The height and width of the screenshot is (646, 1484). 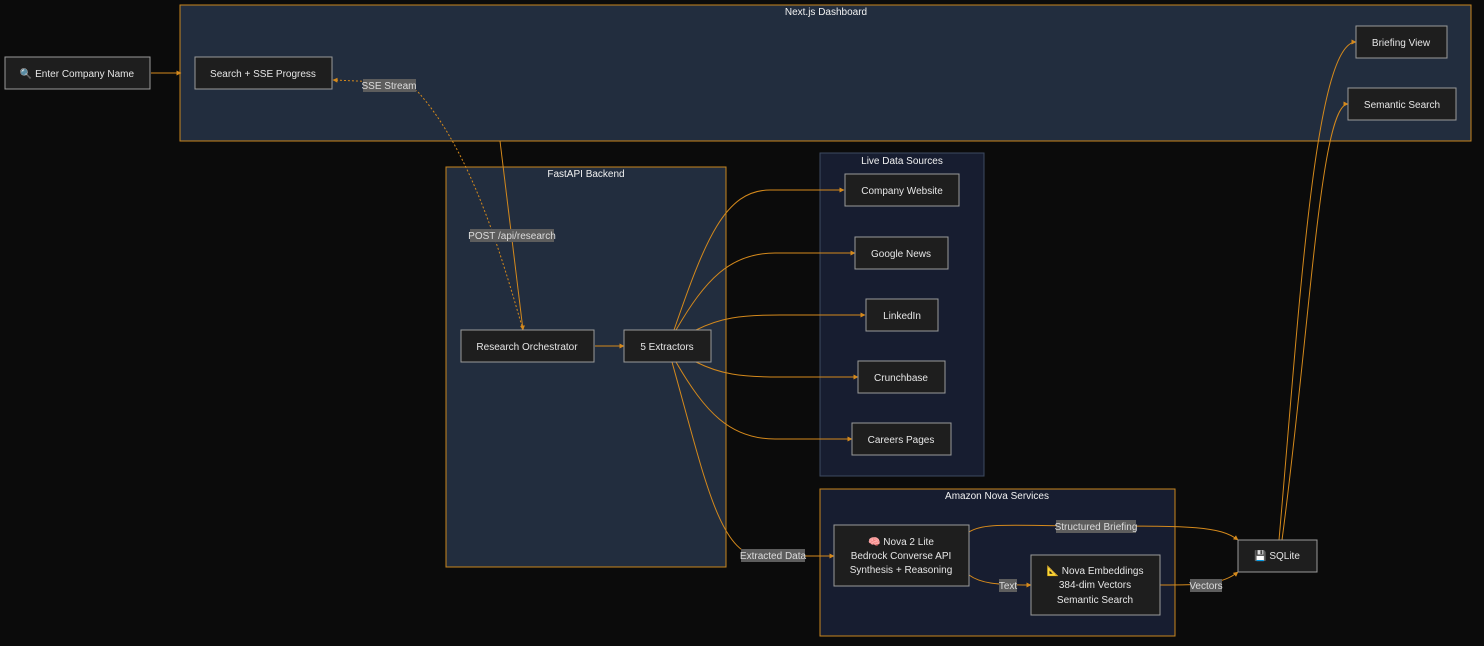 I want to click on edge-label-extracted-data: Extracted Data, so click(x=773, y=555).